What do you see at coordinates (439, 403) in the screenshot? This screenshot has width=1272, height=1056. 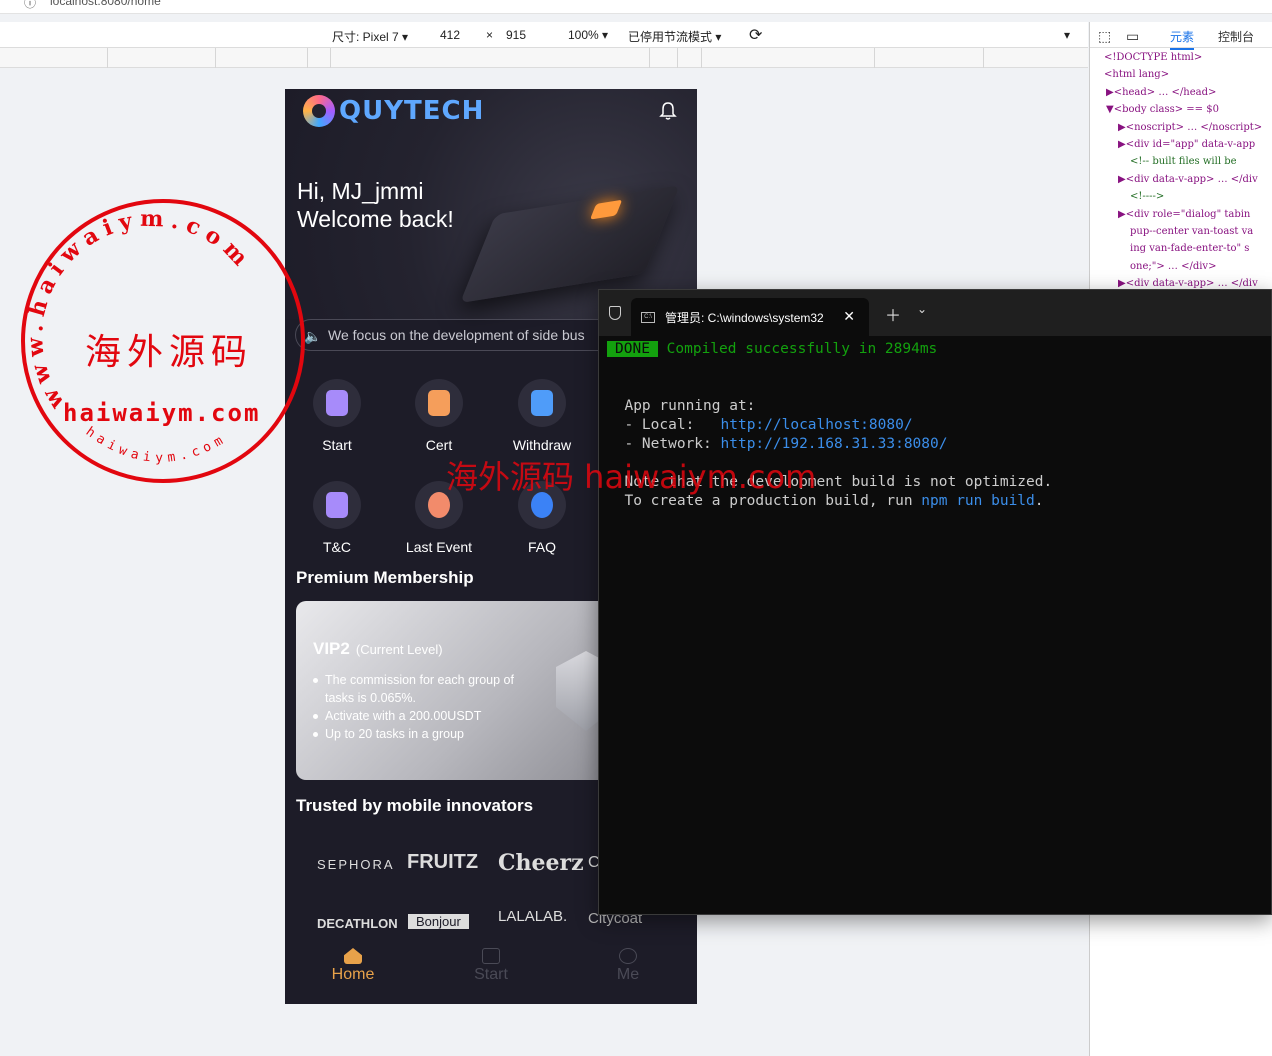 I see `cert-icon` at bounding box center [439, 403].